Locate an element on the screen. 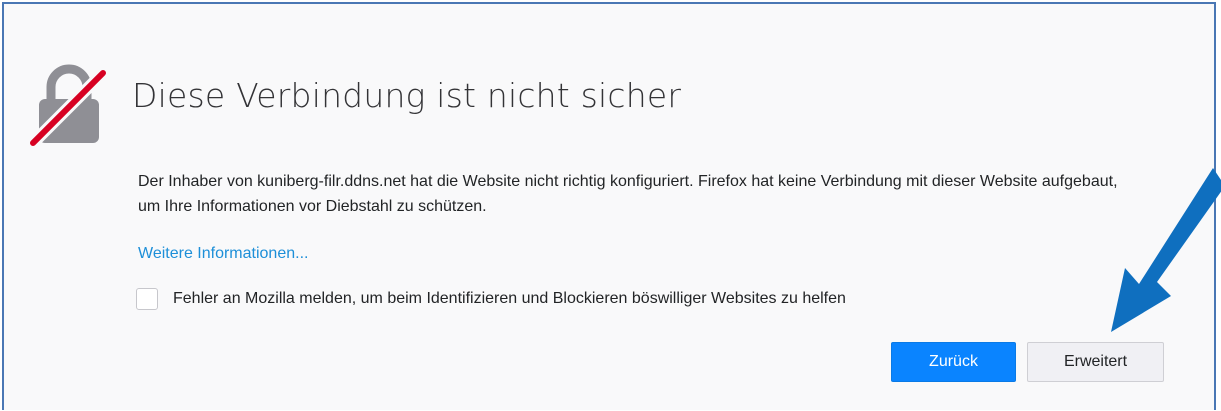  broken-lock-icon is located at coordinates (69, 106).